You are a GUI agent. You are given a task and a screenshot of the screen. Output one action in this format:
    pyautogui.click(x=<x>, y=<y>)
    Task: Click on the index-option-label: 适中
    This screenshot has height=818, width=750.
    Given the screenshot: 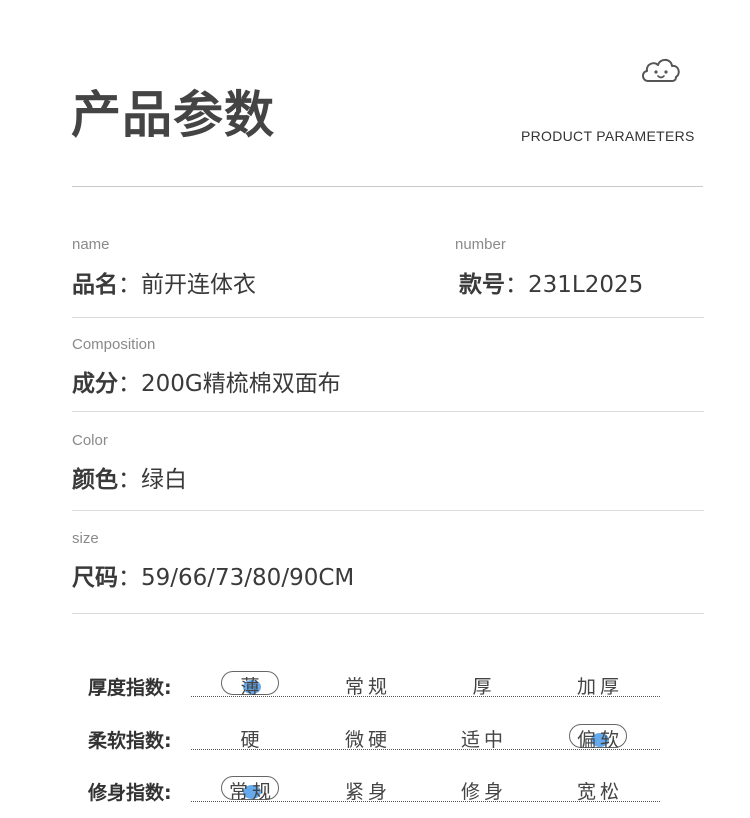 What is the action you would take?
    pyautogui.click(x=483, y=740)
    